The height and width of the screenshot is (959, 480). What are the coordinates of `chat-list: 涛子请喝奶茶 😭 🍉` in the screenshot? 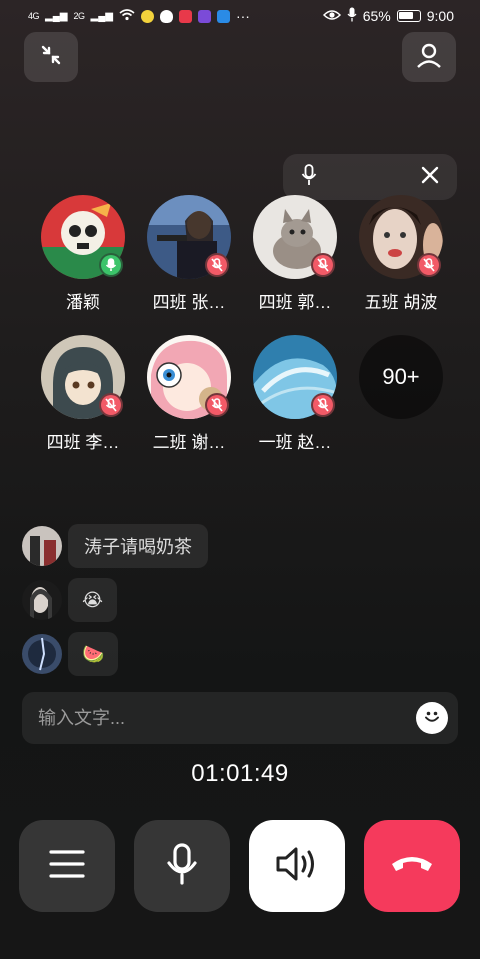 It's located at (115, 605).